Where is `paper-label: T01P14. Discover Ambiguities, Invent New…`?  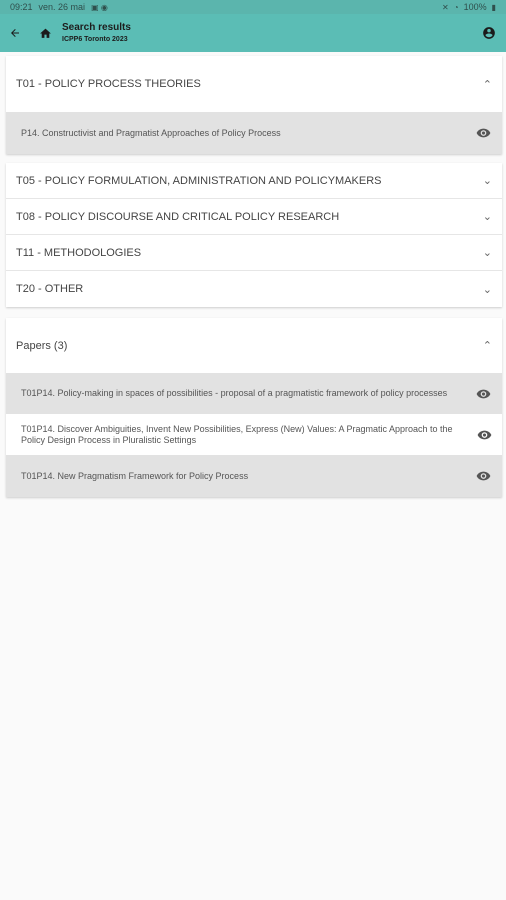
paper-label: T01P14. Discover Ambiguities, Invent New… is located at coordinates (237, 434).